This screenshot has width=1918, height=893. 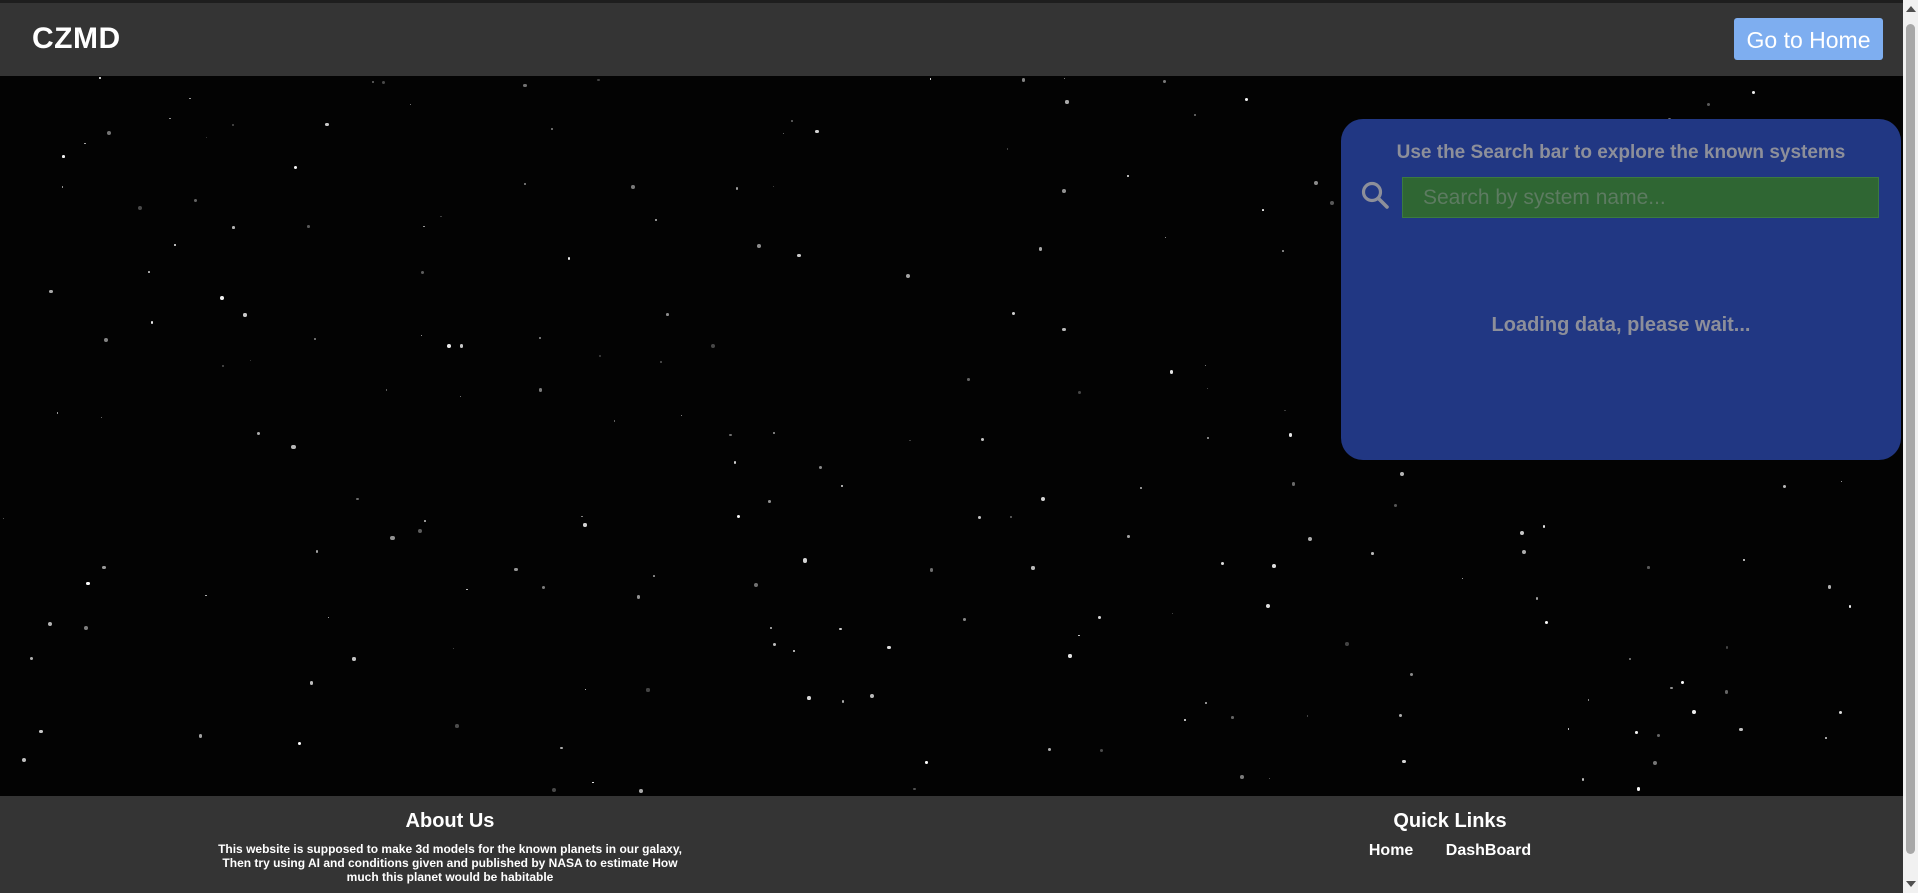 What do you see at coordinates (1640, 197) in the screenshot?
I see `system-search-input` at bounding box center [1640, 197].